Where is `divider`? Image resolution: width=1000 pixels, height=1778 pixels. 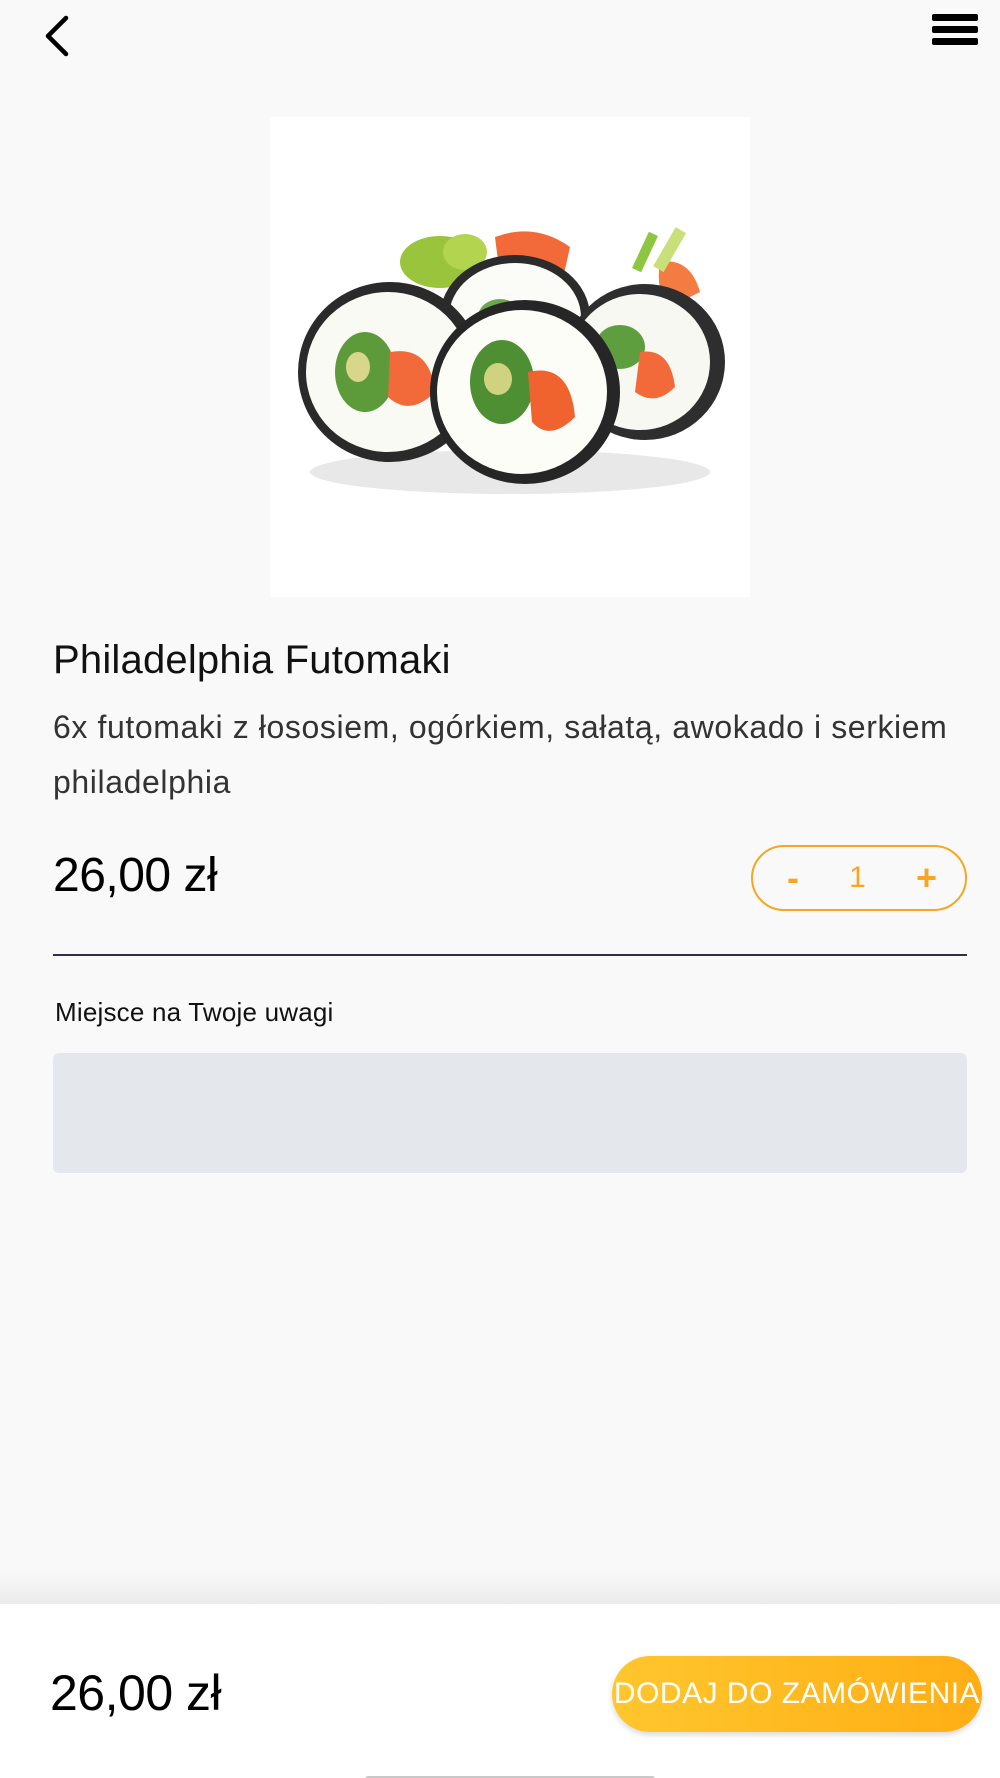
divider is located at coordinates (510, 955).